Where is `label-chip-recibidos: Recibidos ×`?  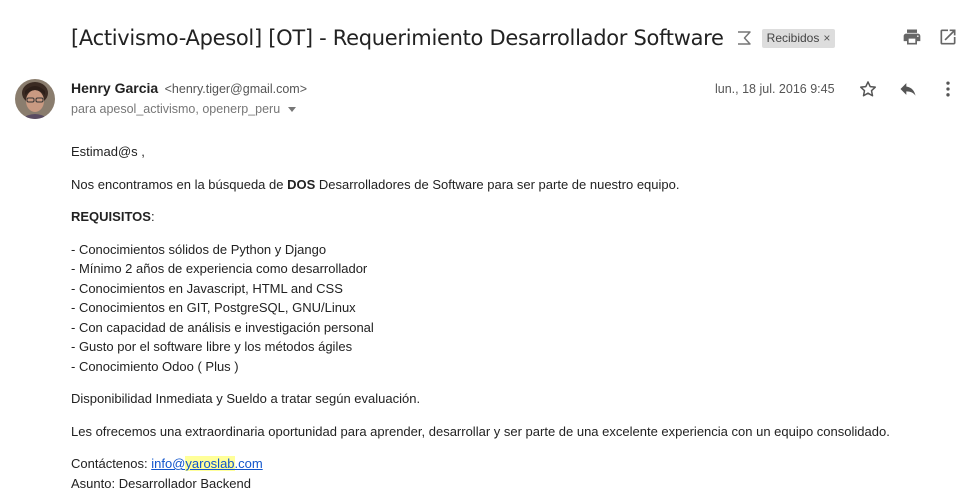 label-chip-recibidos: Recibidos × is located at coordinates (798, 38).